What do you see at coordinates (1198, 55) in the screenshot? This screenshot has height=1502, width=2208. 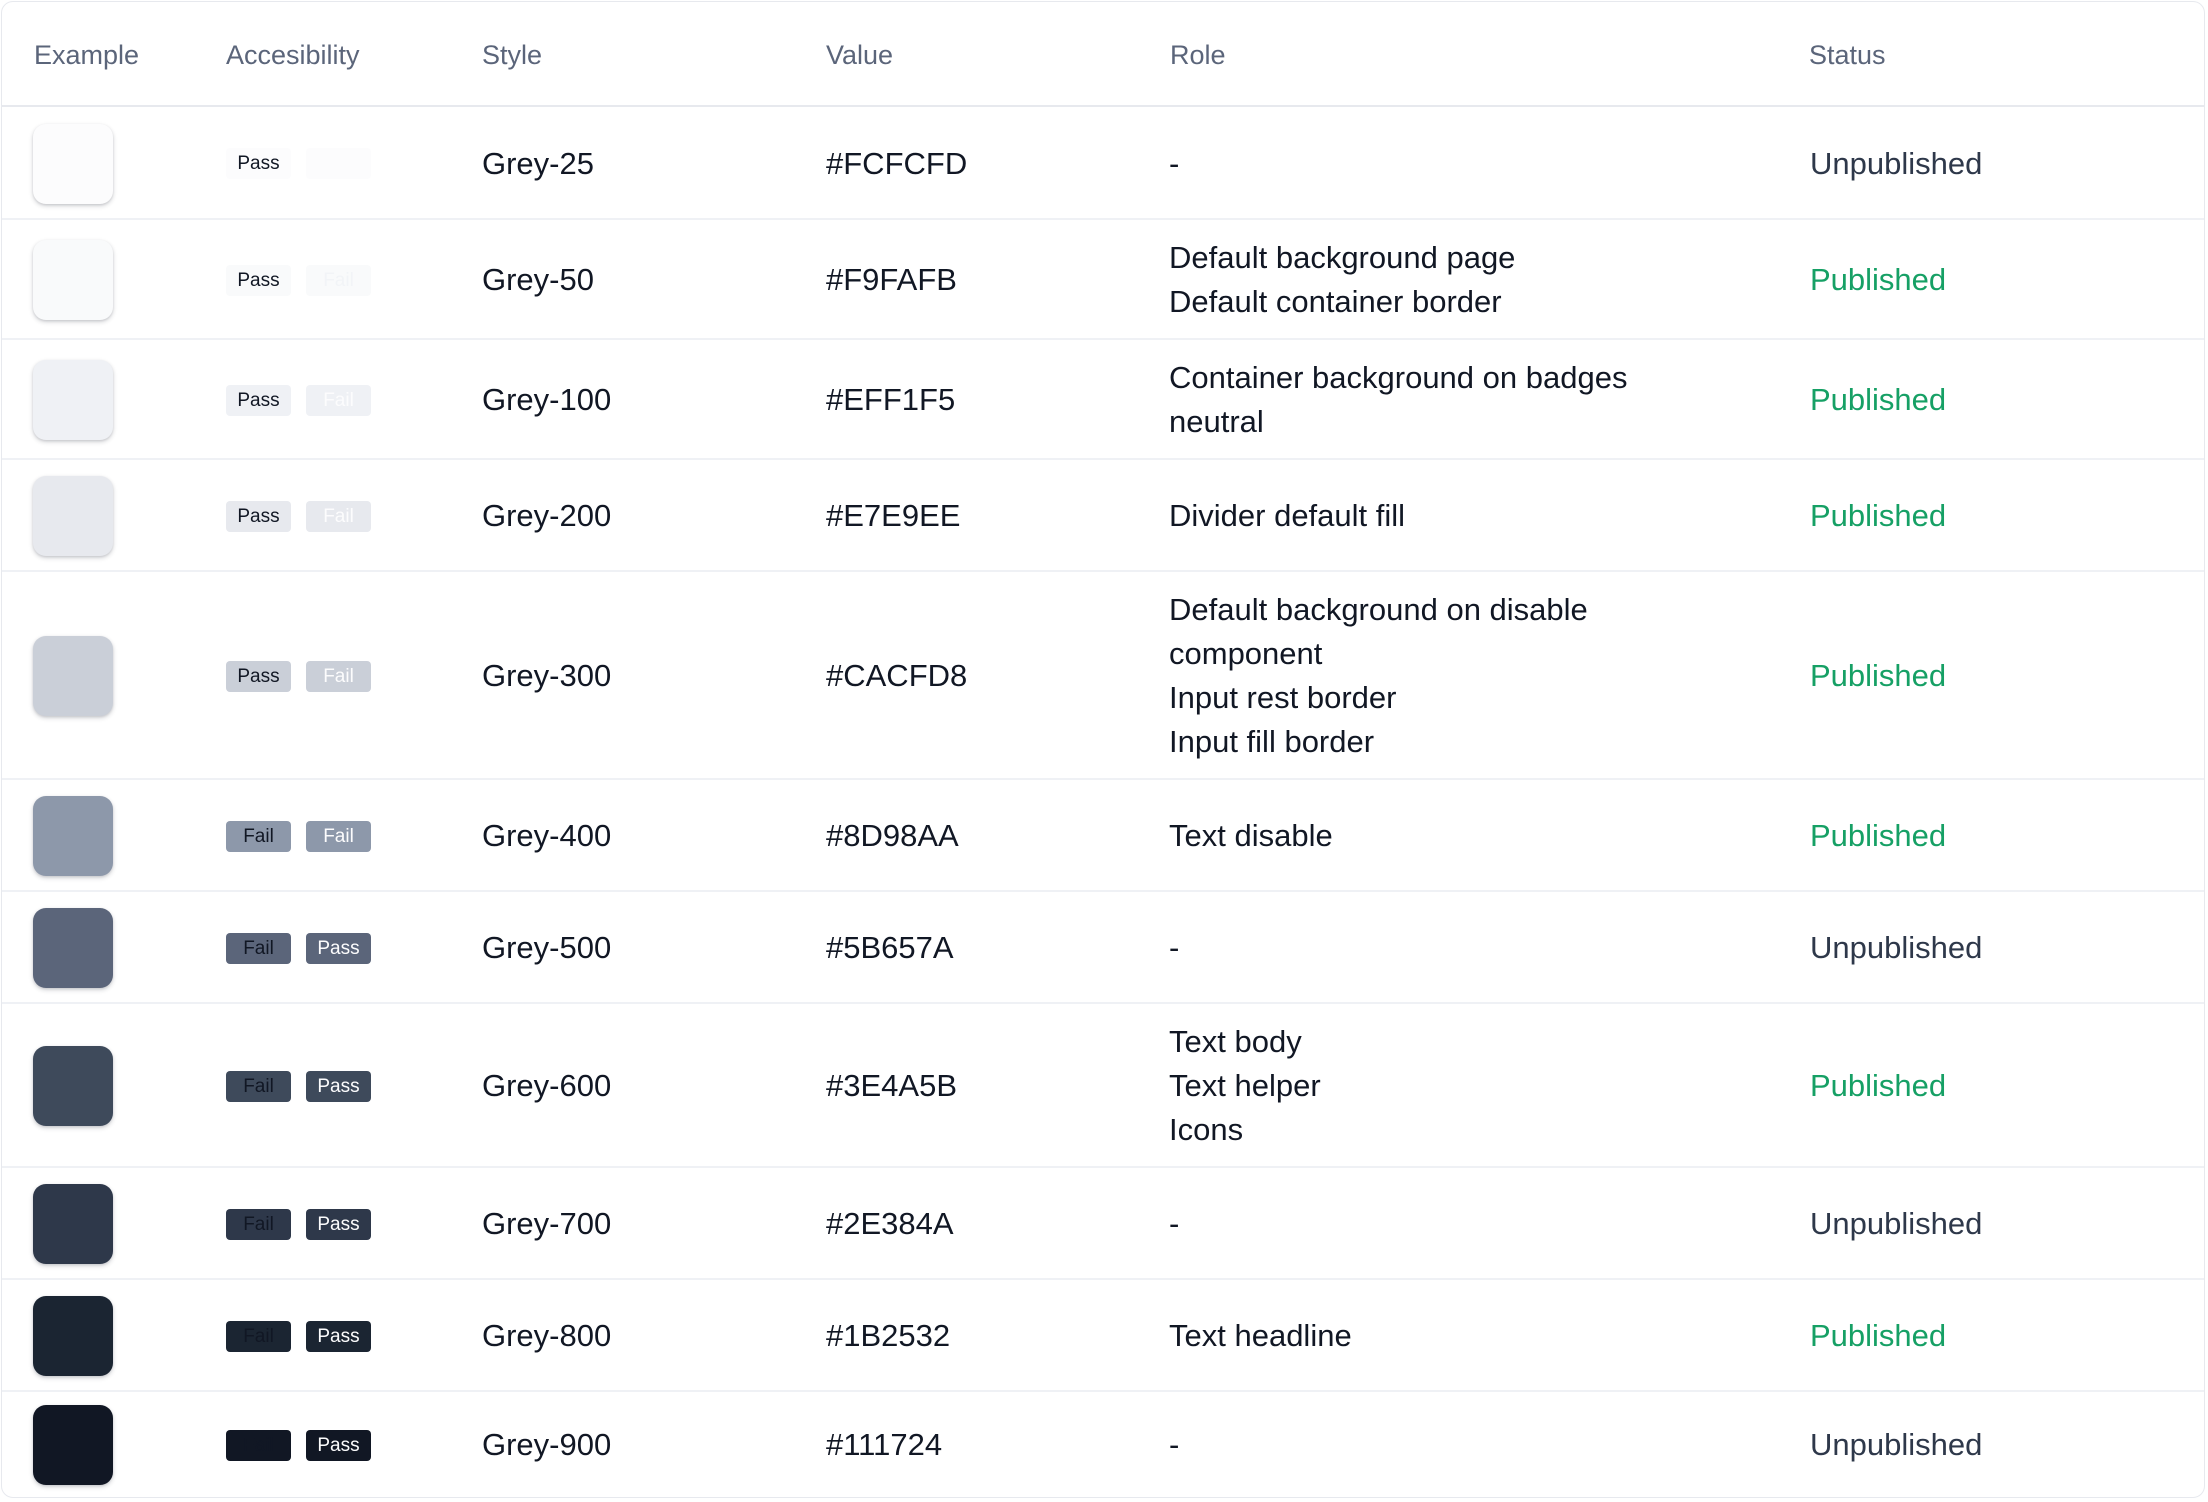 I see `column-header-role: Role` at bounding box center [1198, 55].